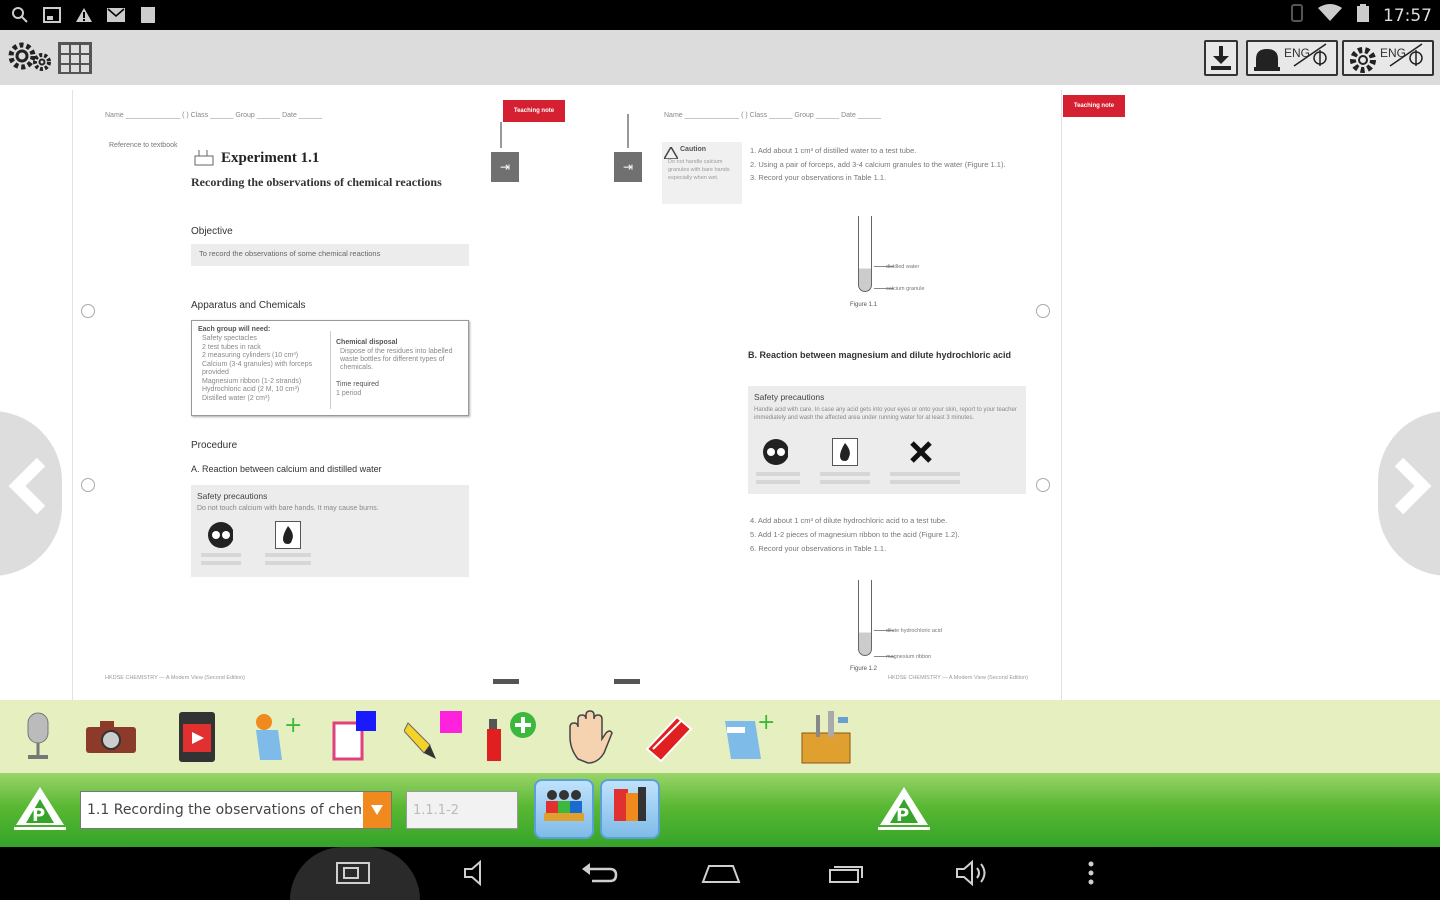 The width and height of the screenshot is (1440, 900). What do you see at coordinates (75, 58) in the screenshot?
I see `thumbnail-grid-icon` at bounding box center [75, 58].